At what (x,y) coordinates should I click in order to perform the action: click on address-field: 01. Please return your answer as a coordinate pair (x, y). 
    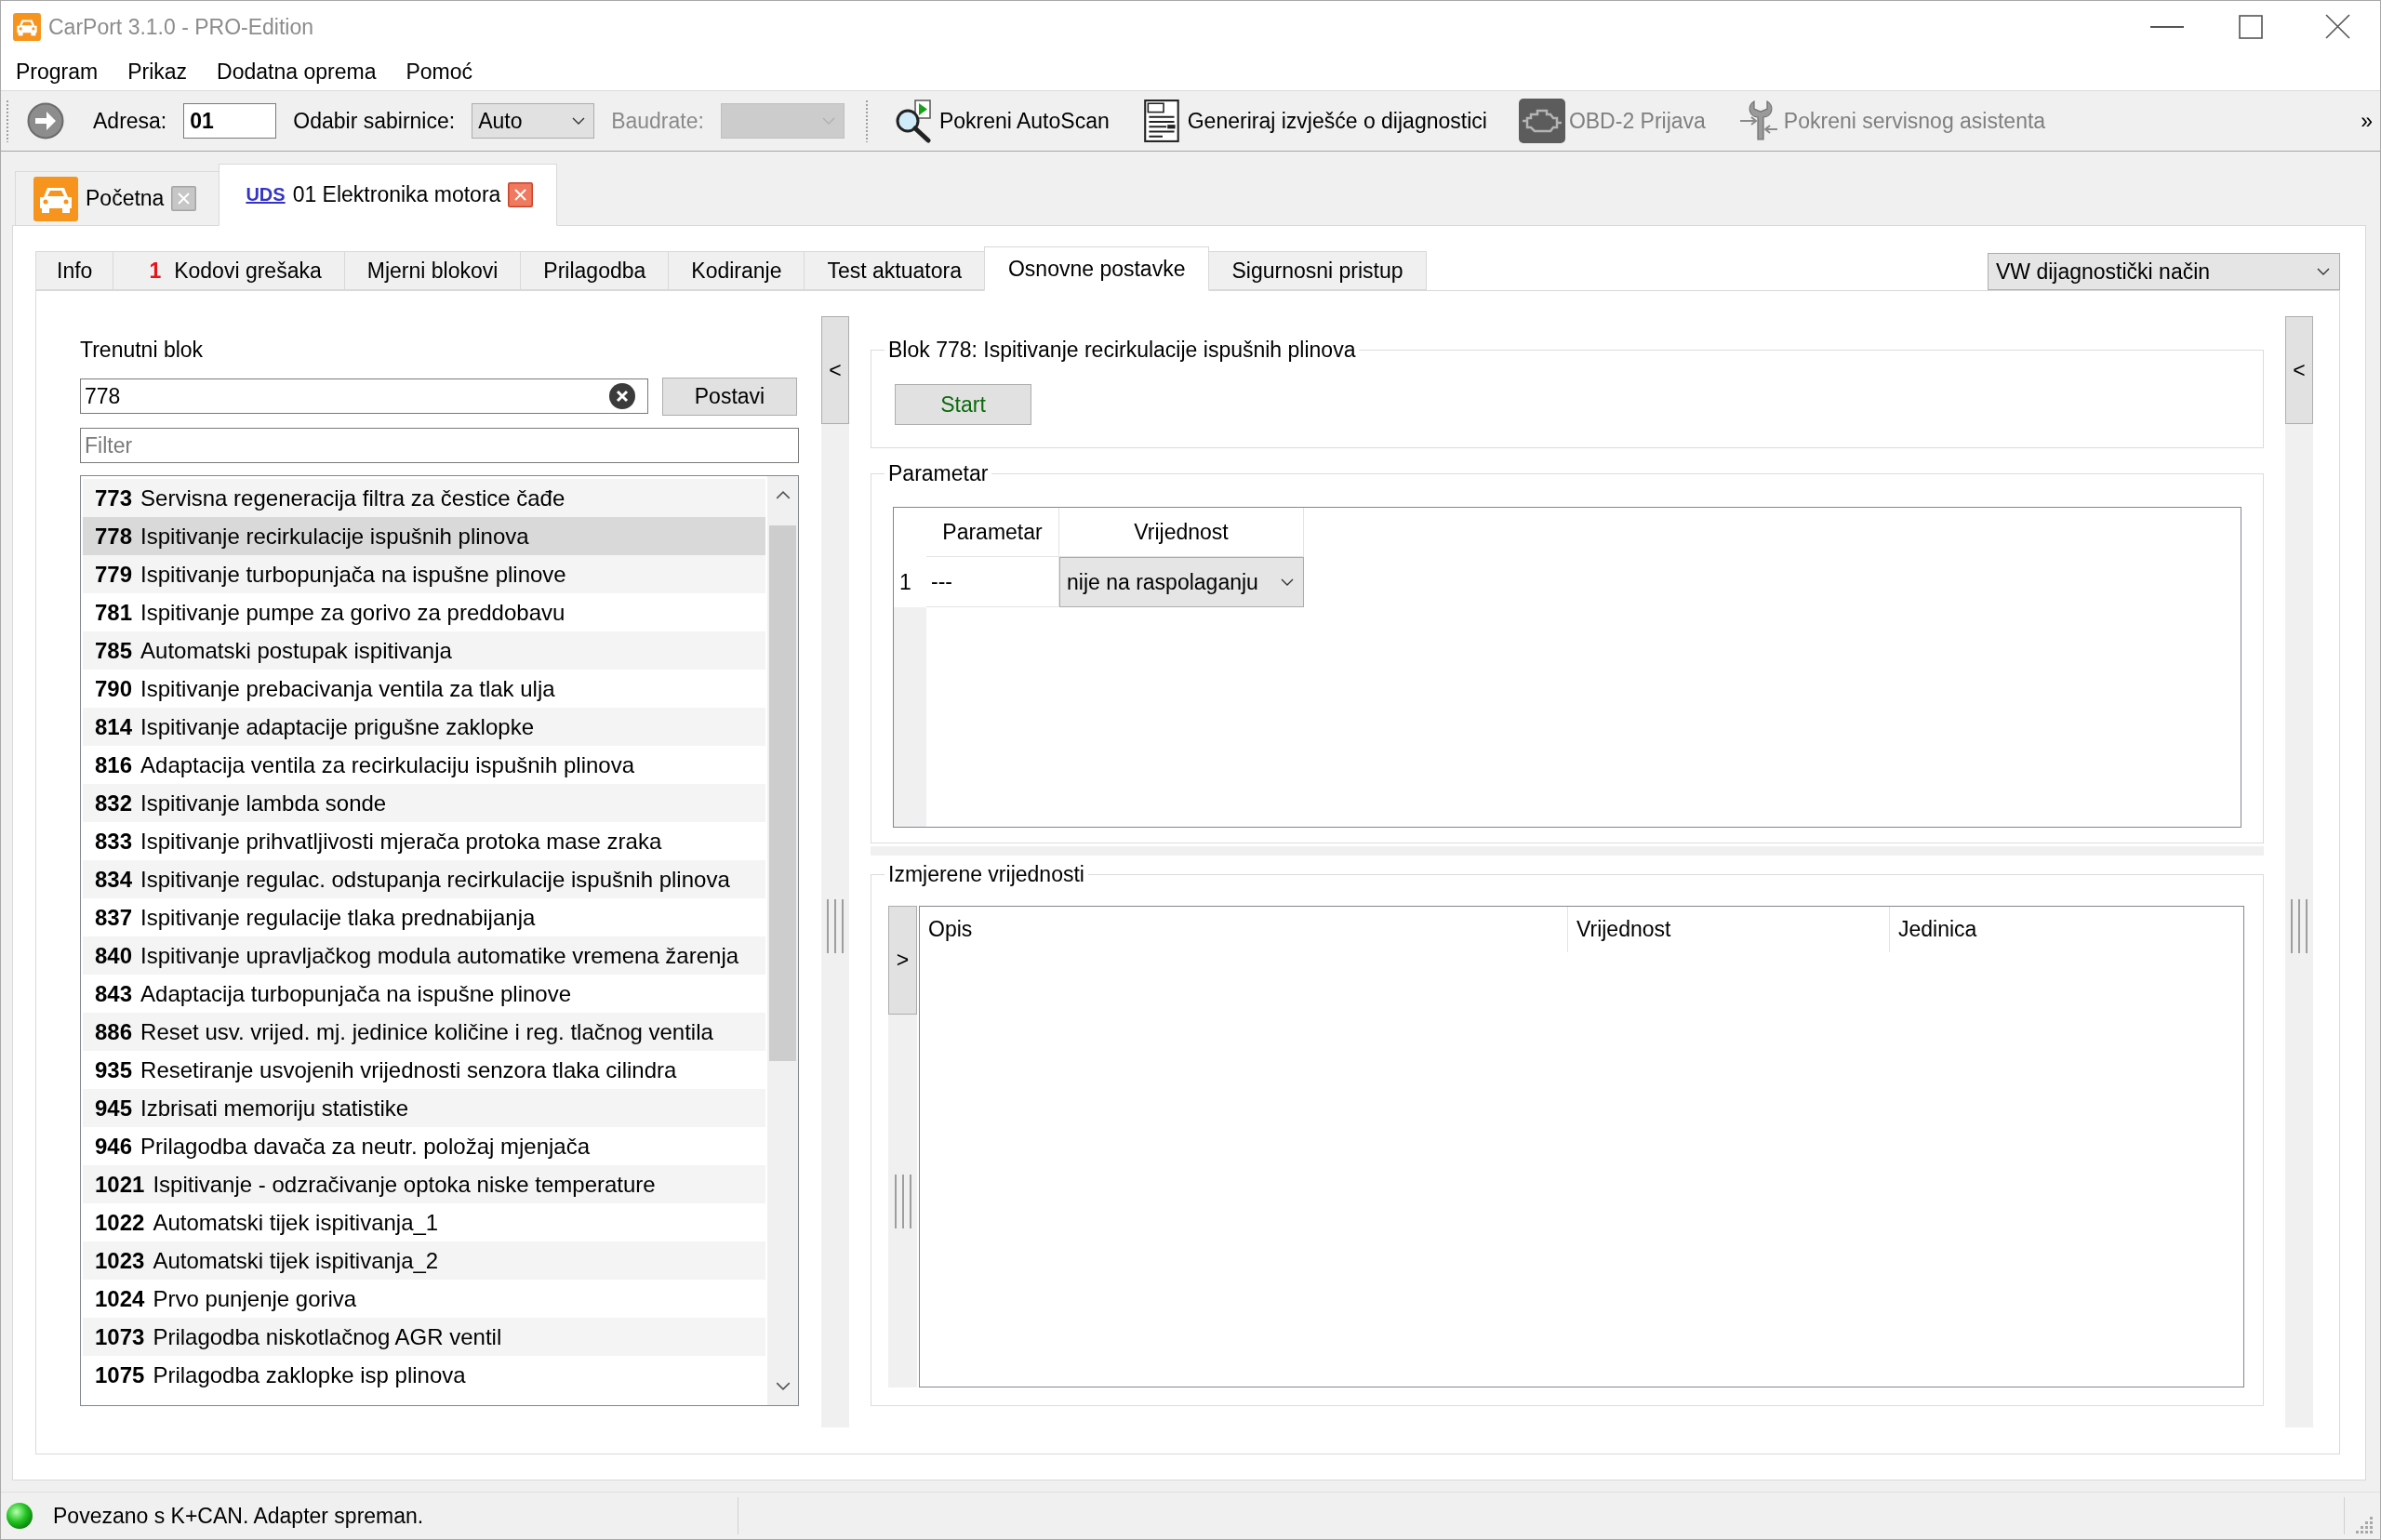
    Looking at the image, I should click on (230, 121).